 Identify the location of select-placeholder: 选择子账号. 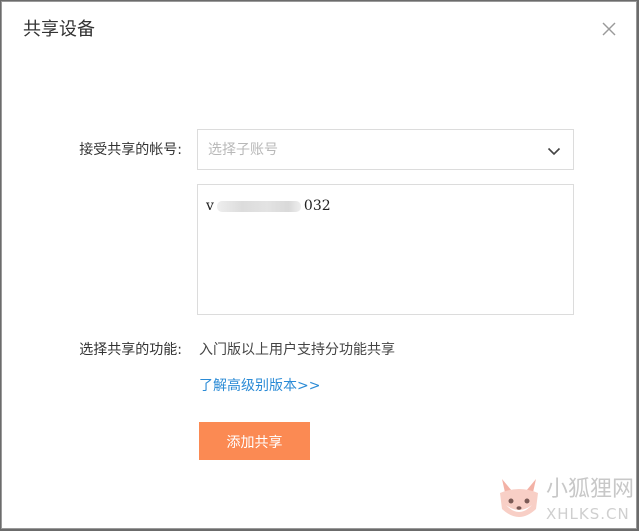
(243, 150).